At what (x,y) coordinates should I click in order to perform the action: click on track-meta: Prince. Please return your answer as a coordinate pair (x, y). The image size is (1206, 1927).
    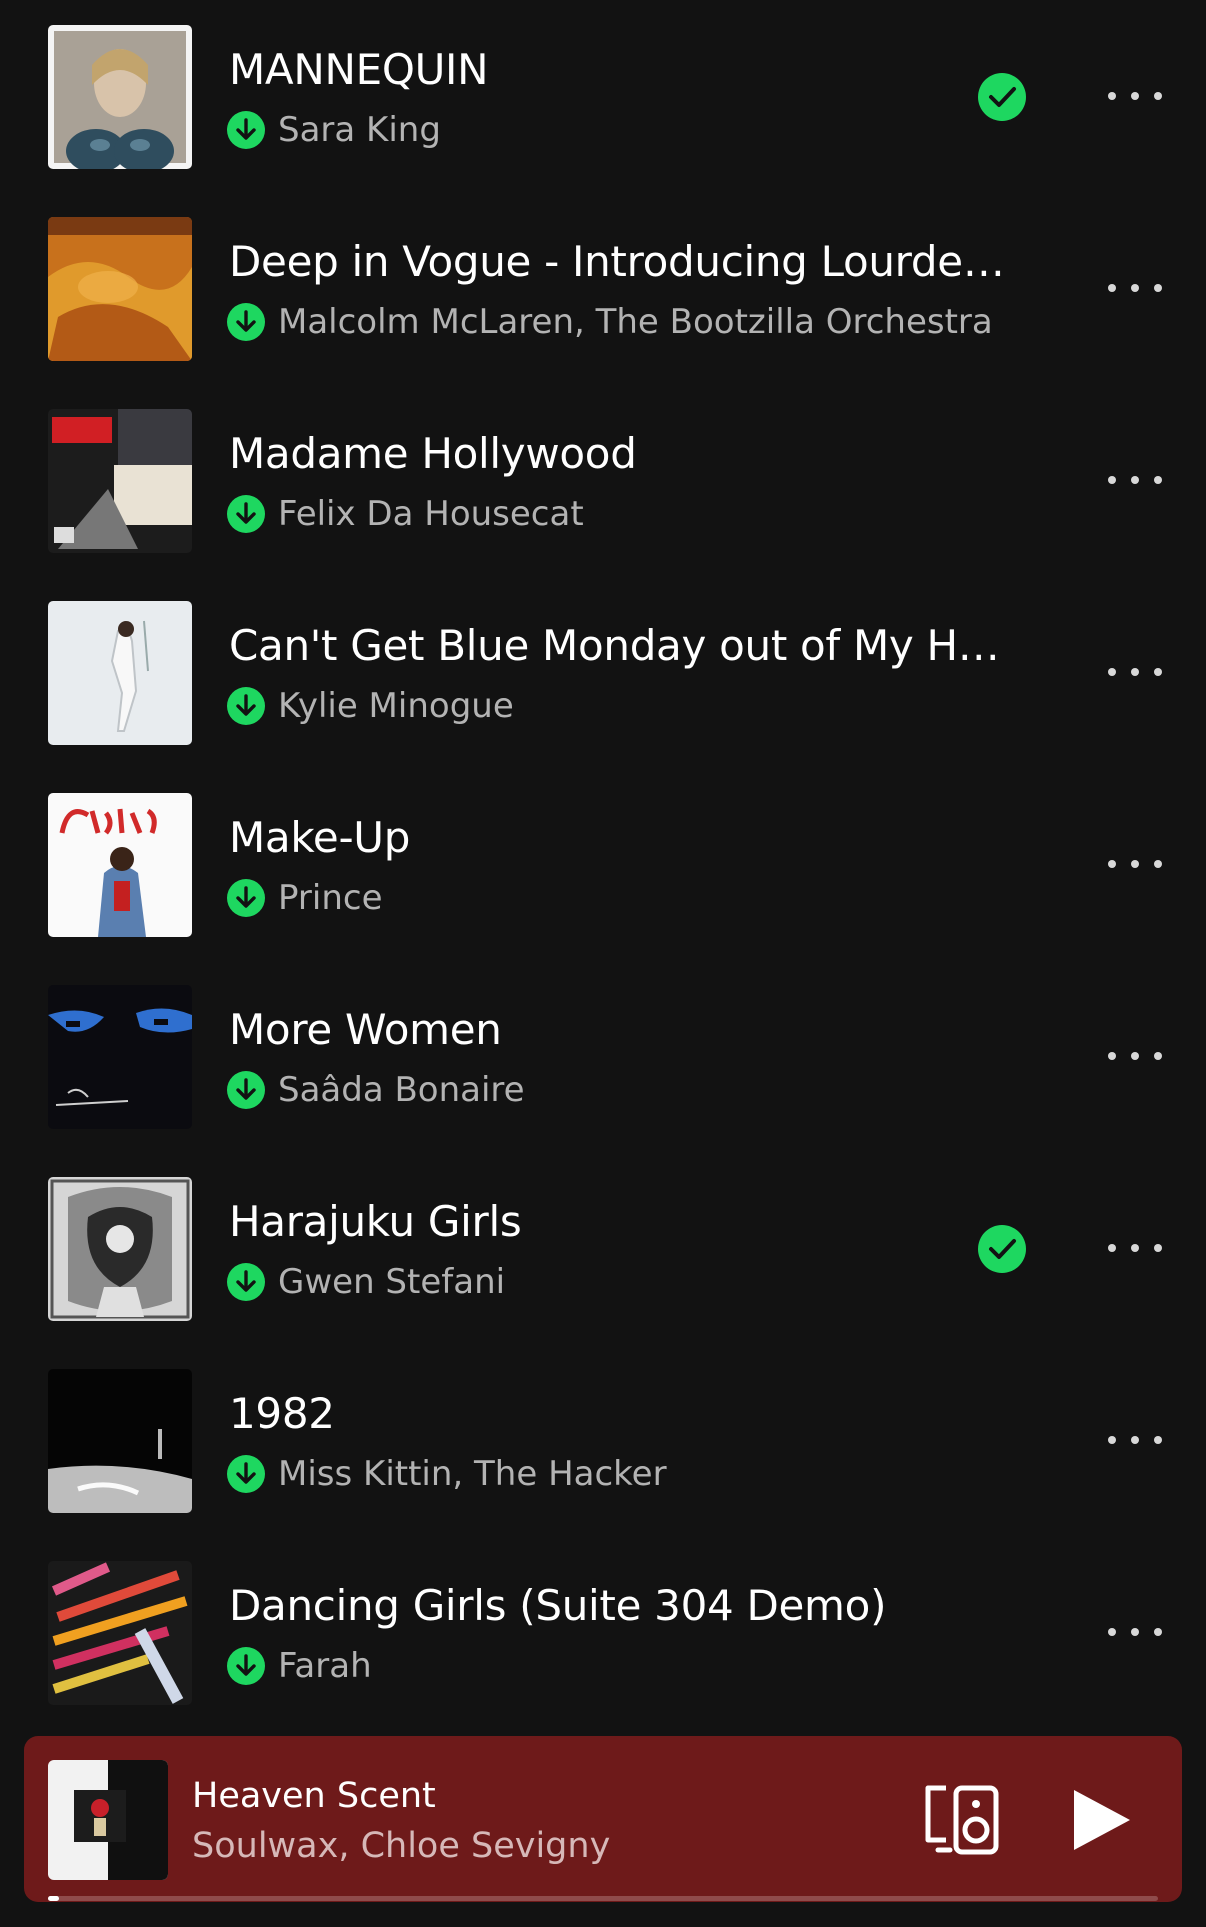
    Looking at the image, I should click on (305, 898).